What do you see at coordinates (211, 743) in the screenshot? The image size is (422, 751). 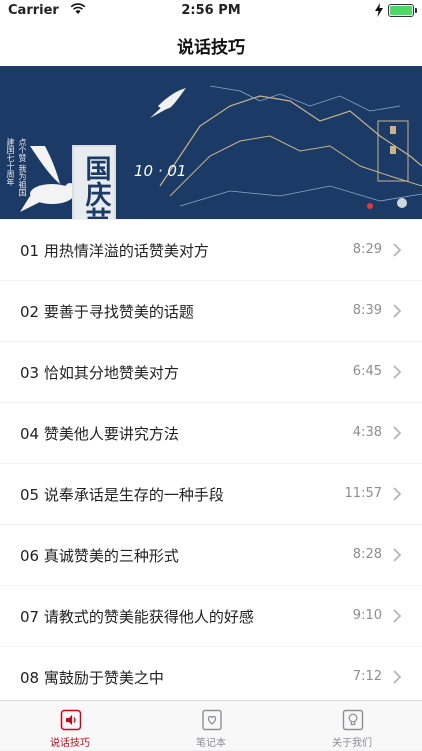 I see `tab-label: 笔记本` at bounding box center [211, 743].